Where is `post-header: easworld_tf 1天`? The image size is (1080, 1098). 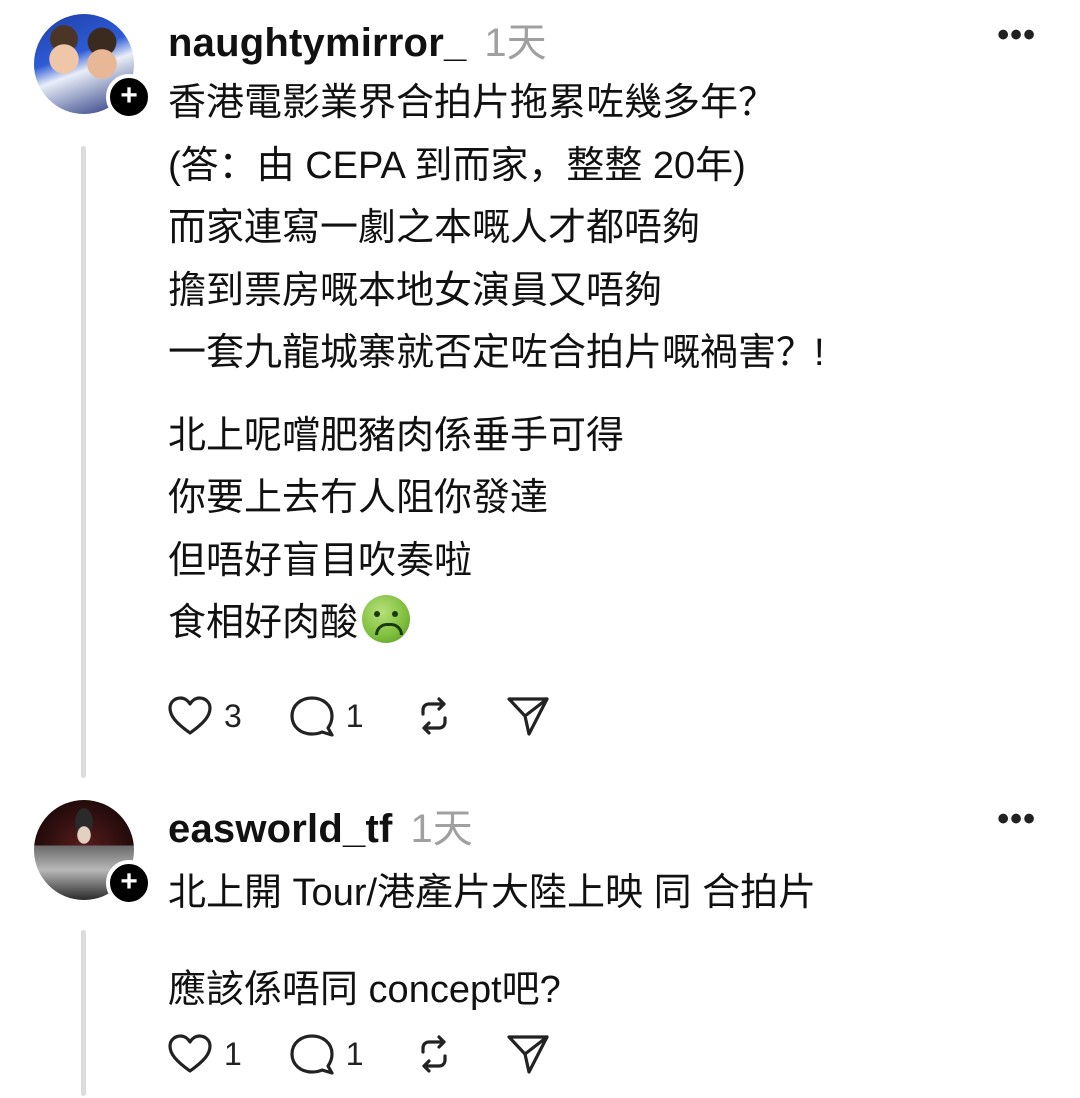 post-header: easworld_tf 1天 is located at coordinates (320, 825).